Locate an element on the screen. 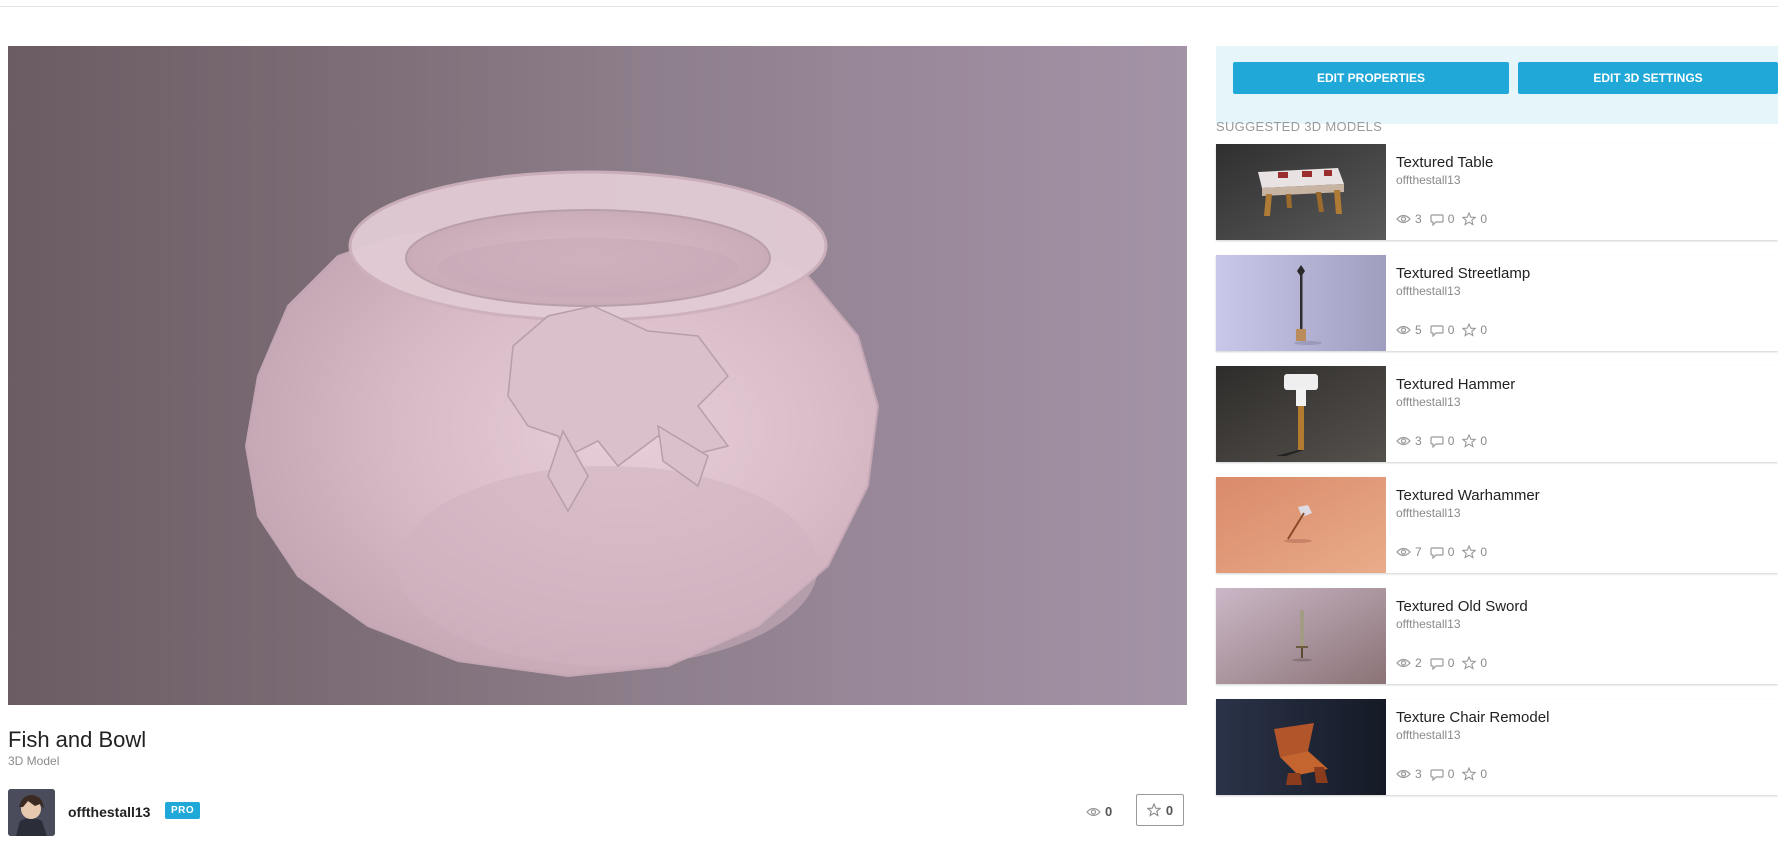 Image resolution: width=1778 pixels, height=852 pixels. suggested-name: Textured Hammer is located at coordinates (1455, 384).